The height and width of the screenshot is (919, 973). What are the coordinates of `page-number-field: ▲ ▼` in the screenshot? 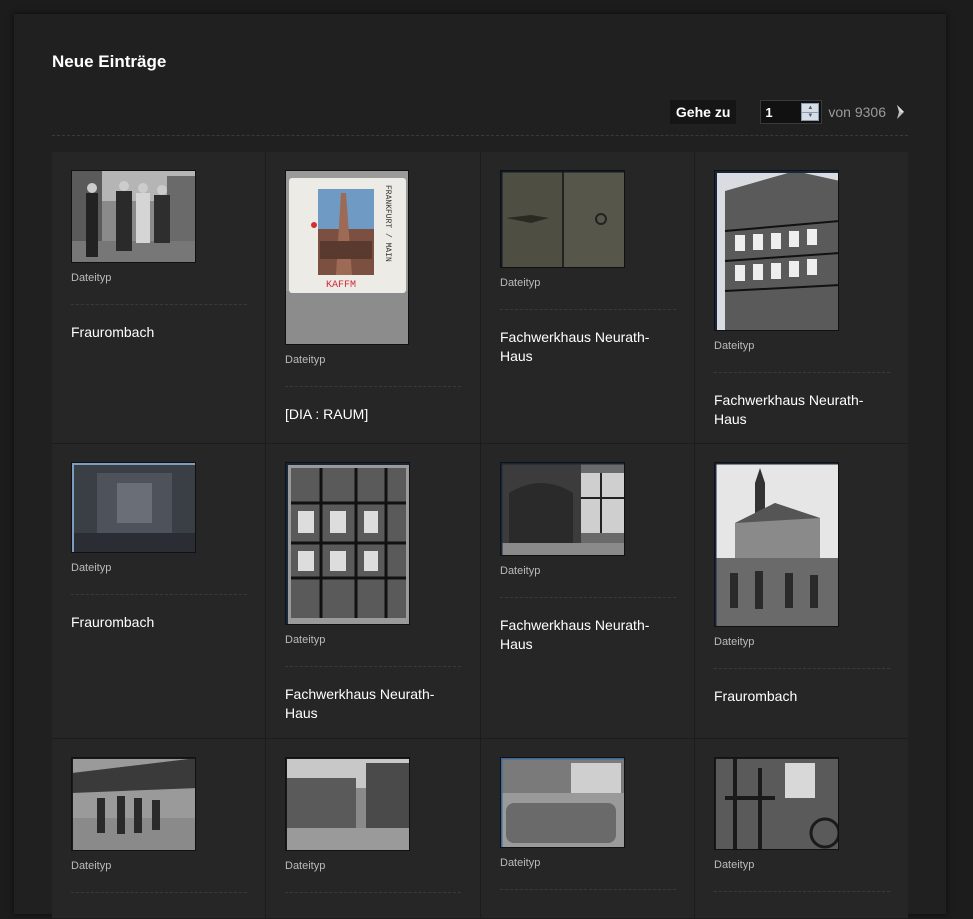 It's located at (791, 112).